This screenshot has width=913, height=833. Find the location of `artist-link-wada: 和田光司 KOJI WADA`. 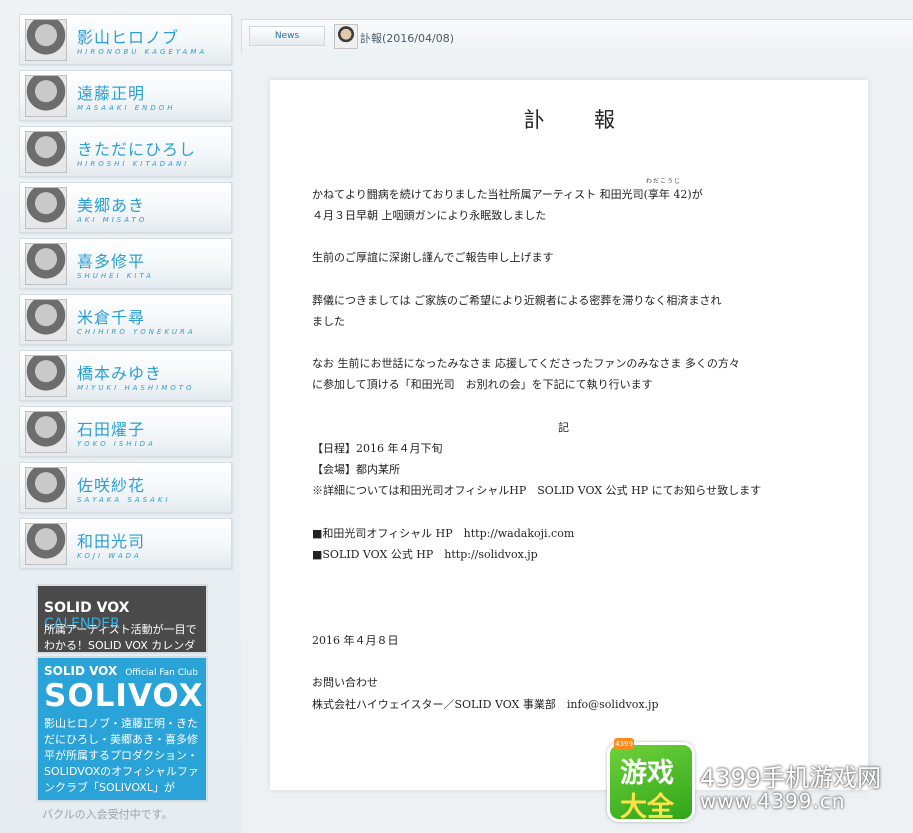

artist-link-wada: 和田光司 KOJI WADA is located at coordinates (125, 543).